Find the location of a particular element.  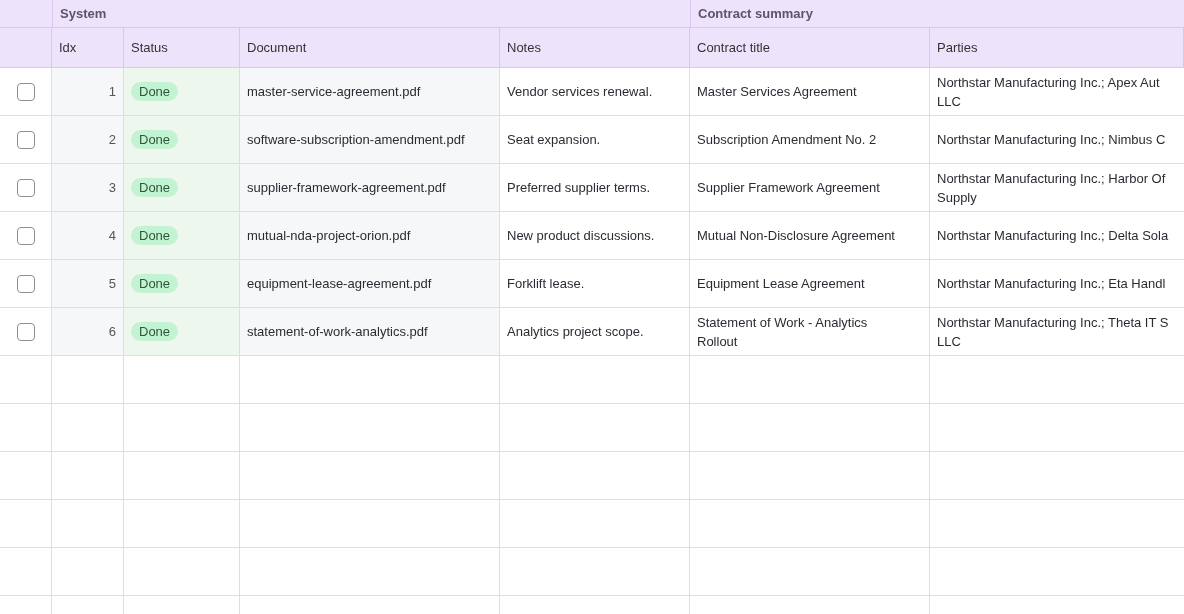

table-cell-text: Equipment Lease Agreement is located at coordinates (781, 284).